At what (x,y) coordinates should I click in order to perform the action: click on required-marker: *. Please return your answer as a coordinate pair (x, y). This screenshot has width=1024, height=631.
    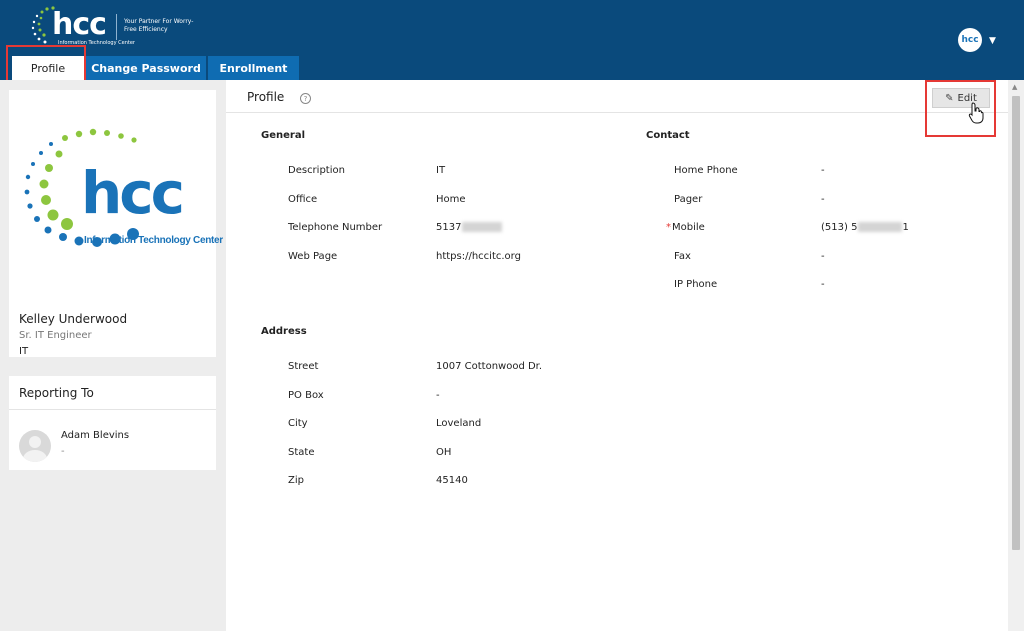
    Looking at the image, I should click on (668, 227).